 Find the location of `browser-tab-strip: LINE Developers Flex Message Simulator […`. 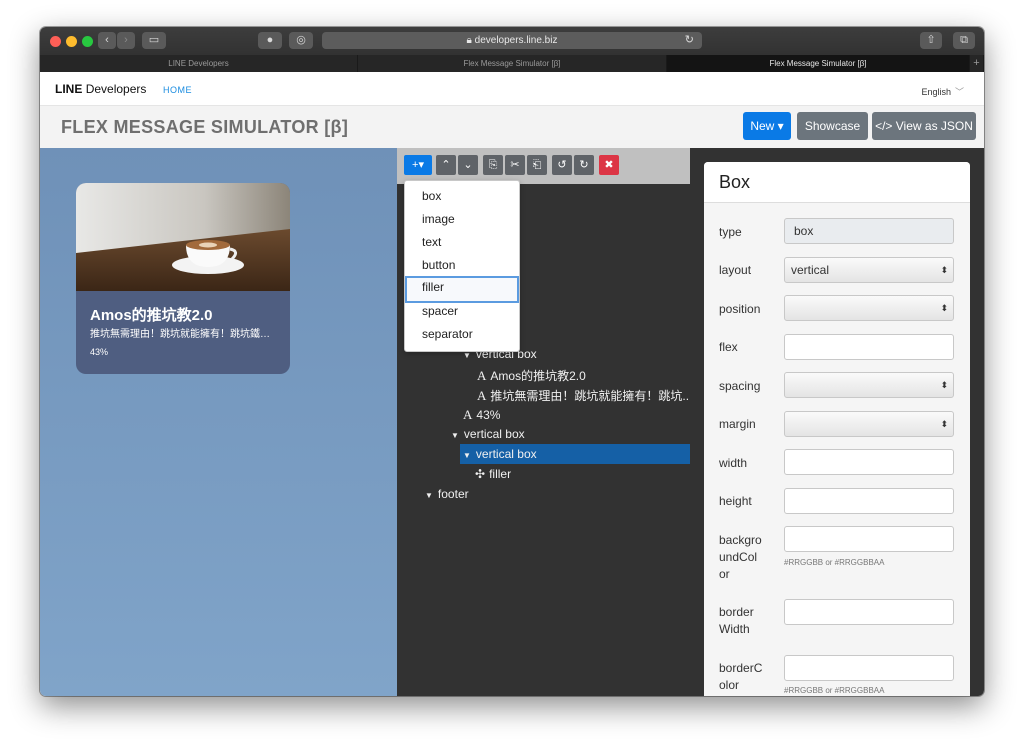

browser-tab-strip: LINE Developers Flex Message Simulator [… is located at coordinates (512, 63).